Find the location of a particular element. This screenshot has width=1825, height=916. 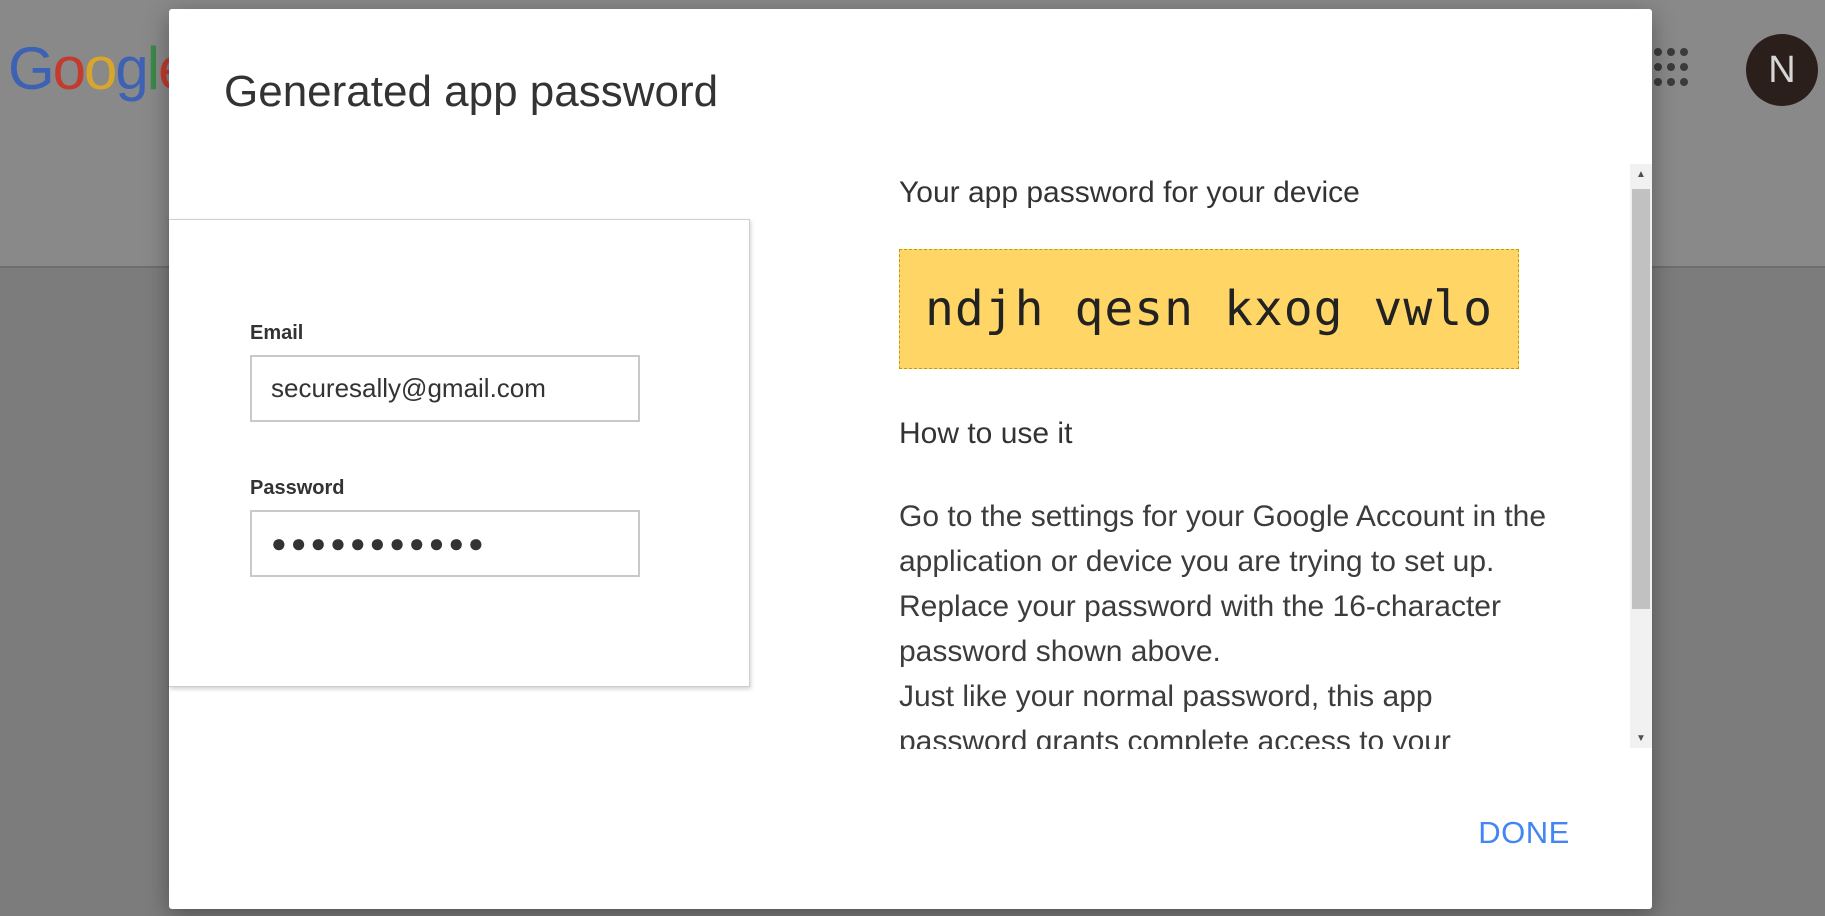

scrollbar: ▲ ▼ is located at coordinates (1641, 456).